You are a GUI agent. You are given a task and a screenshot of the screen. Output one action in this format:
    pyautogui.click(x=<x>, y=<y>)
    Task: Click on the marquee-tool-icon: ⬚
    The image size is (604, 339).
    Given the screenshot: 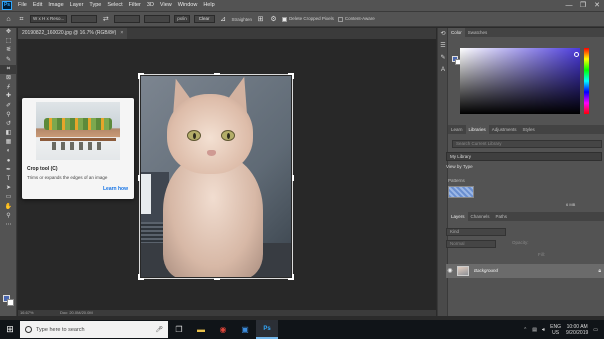 What is the action you would take?
    pyautogui.click(x=8, y=41)
    